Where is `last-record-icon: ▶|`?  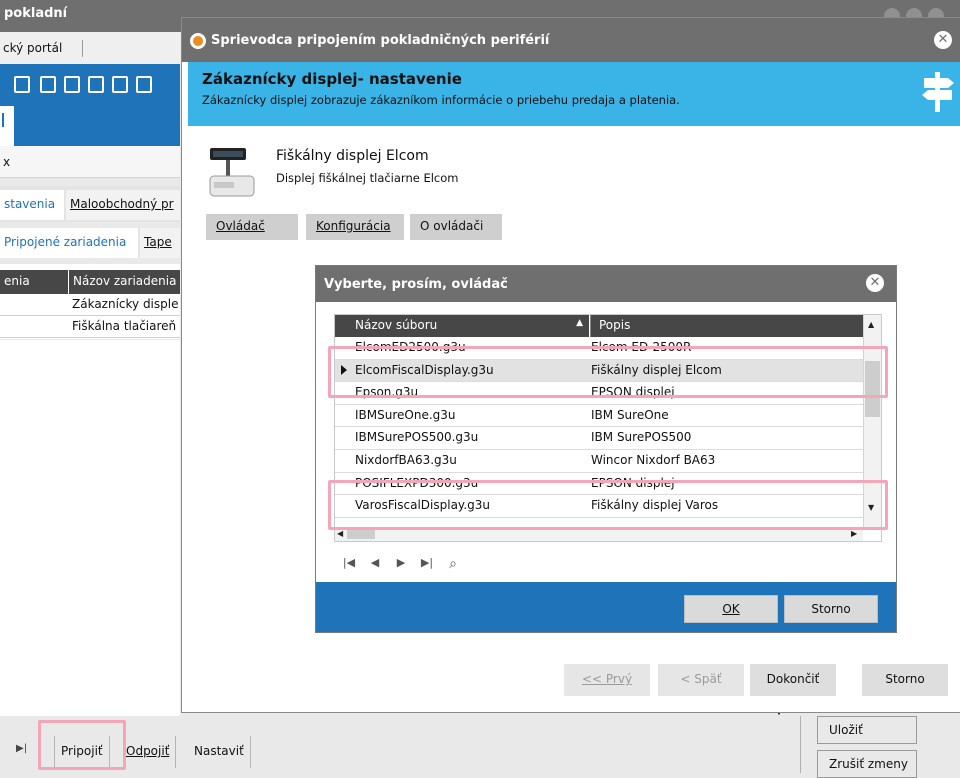 last-record-icon: ▶| is located at coordinates (427, 566).